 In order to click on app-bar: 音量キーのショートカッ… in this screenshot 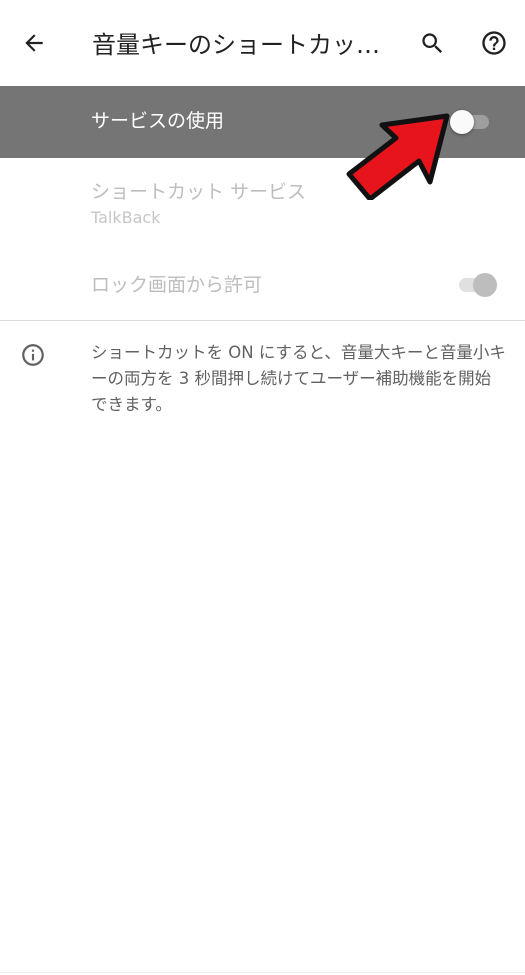, I will do `click(262, 43)`.